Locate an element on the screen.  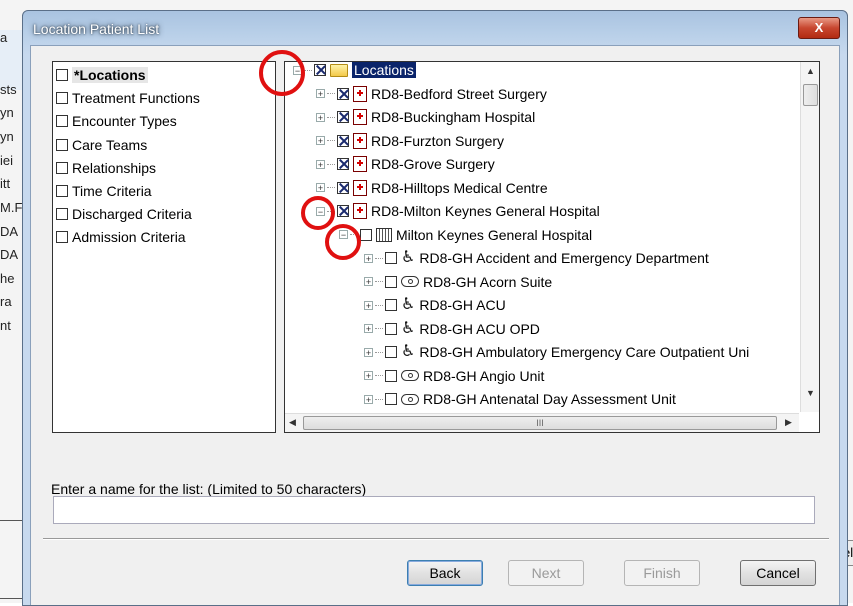
tree-node: + ♿ RD8-GH ACU OPD is located at coordinates (452, 329).